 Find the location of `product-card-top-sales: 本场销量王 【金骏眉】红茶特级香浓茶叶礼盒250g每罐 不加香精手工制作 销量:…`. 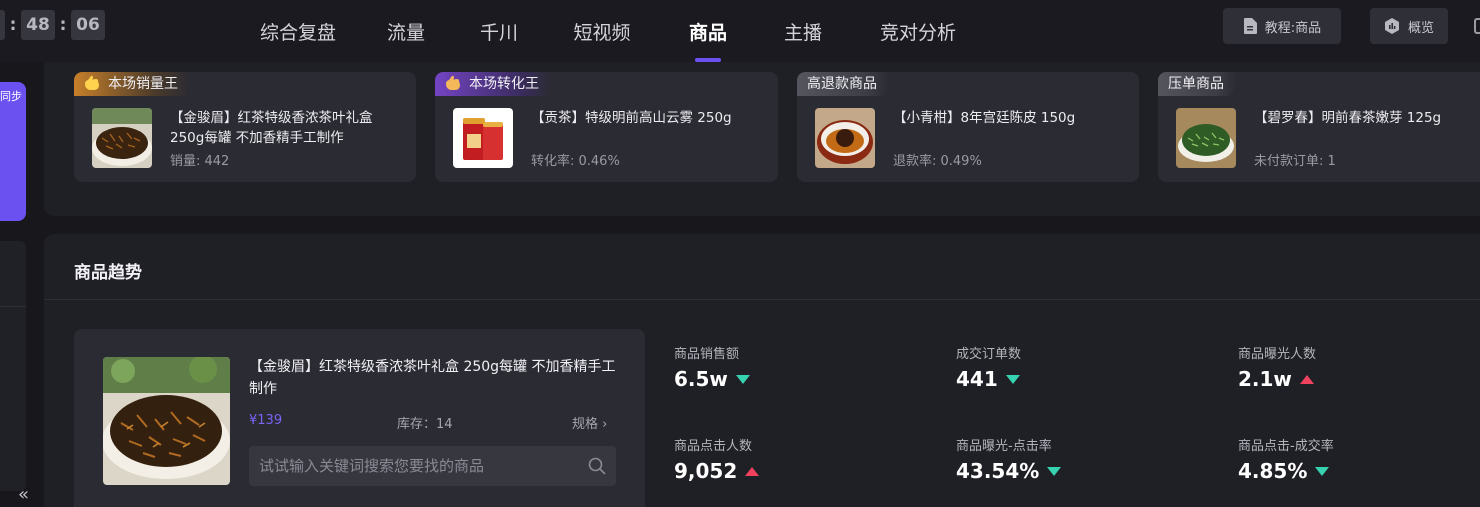

product-card-top-sales: 本场销量王 【金骏眉】红茶特级香浓茶叶礼盒250g每罐 不加香精手工制作 销量:… is located at coordinates (245, 127).